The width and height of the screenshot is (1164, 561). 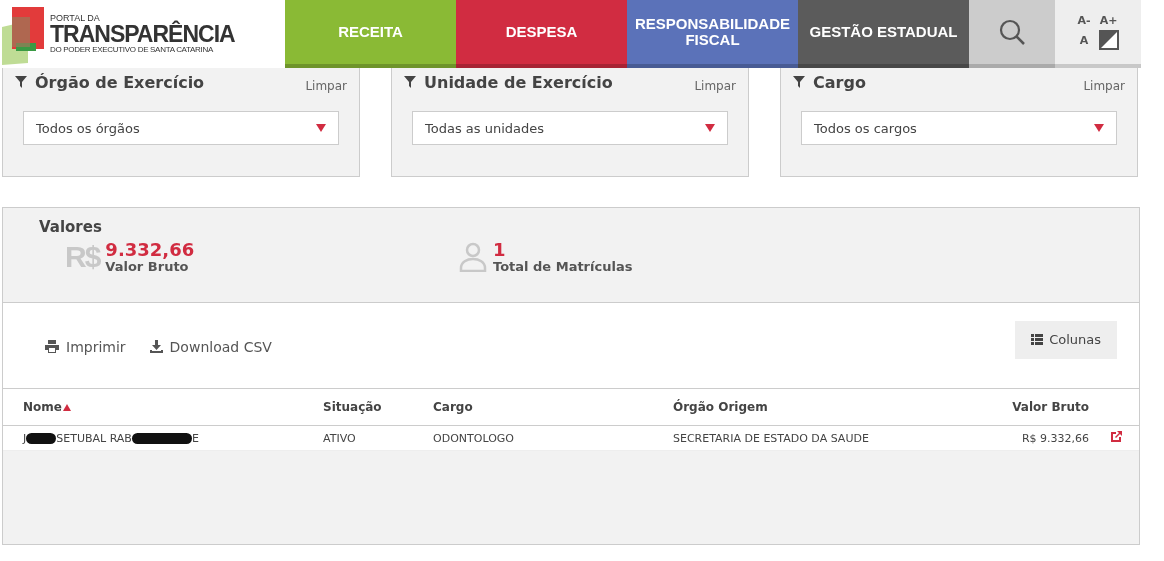 What do you see at coordinates (181, 128) in the screenshot?
I see `filter-dropdown: Todos os órgãos` at bounding box center [181, 128].